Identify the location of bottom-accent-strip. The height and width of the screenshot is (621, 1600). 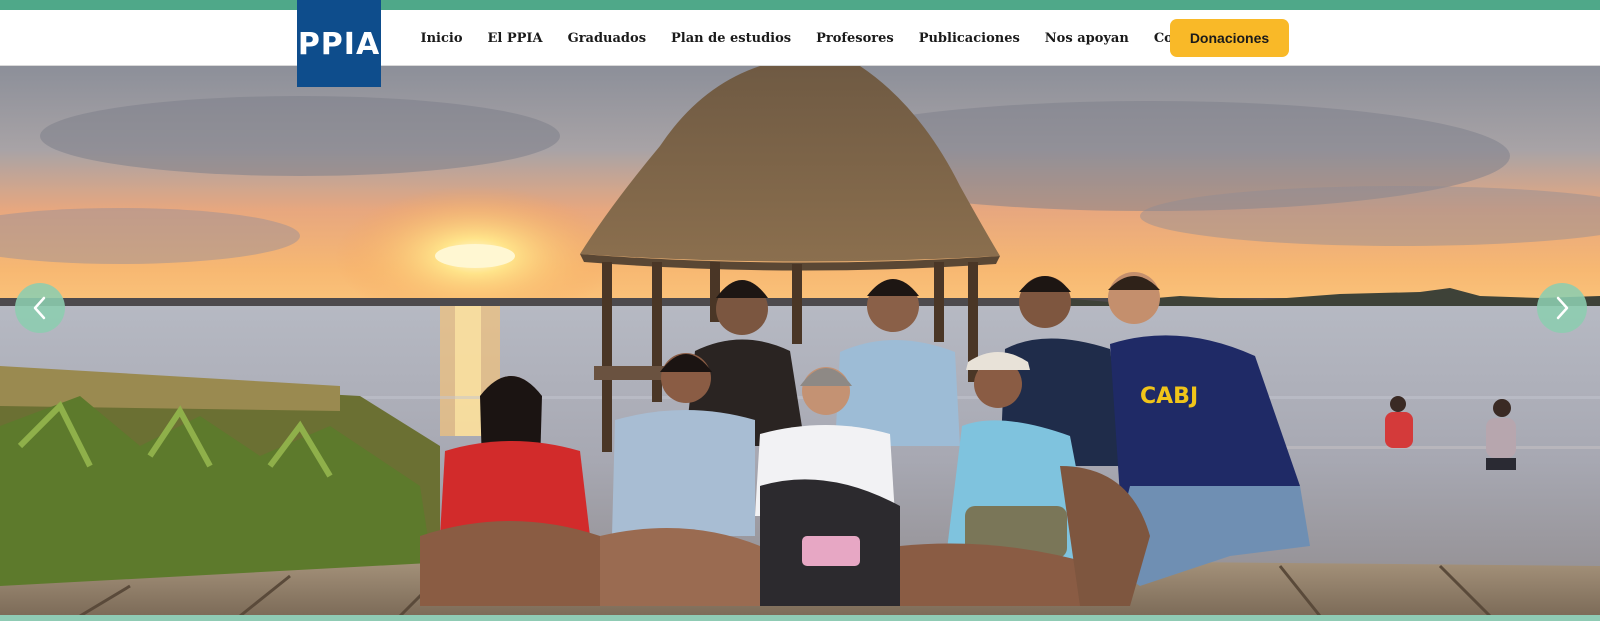
(800, 618).